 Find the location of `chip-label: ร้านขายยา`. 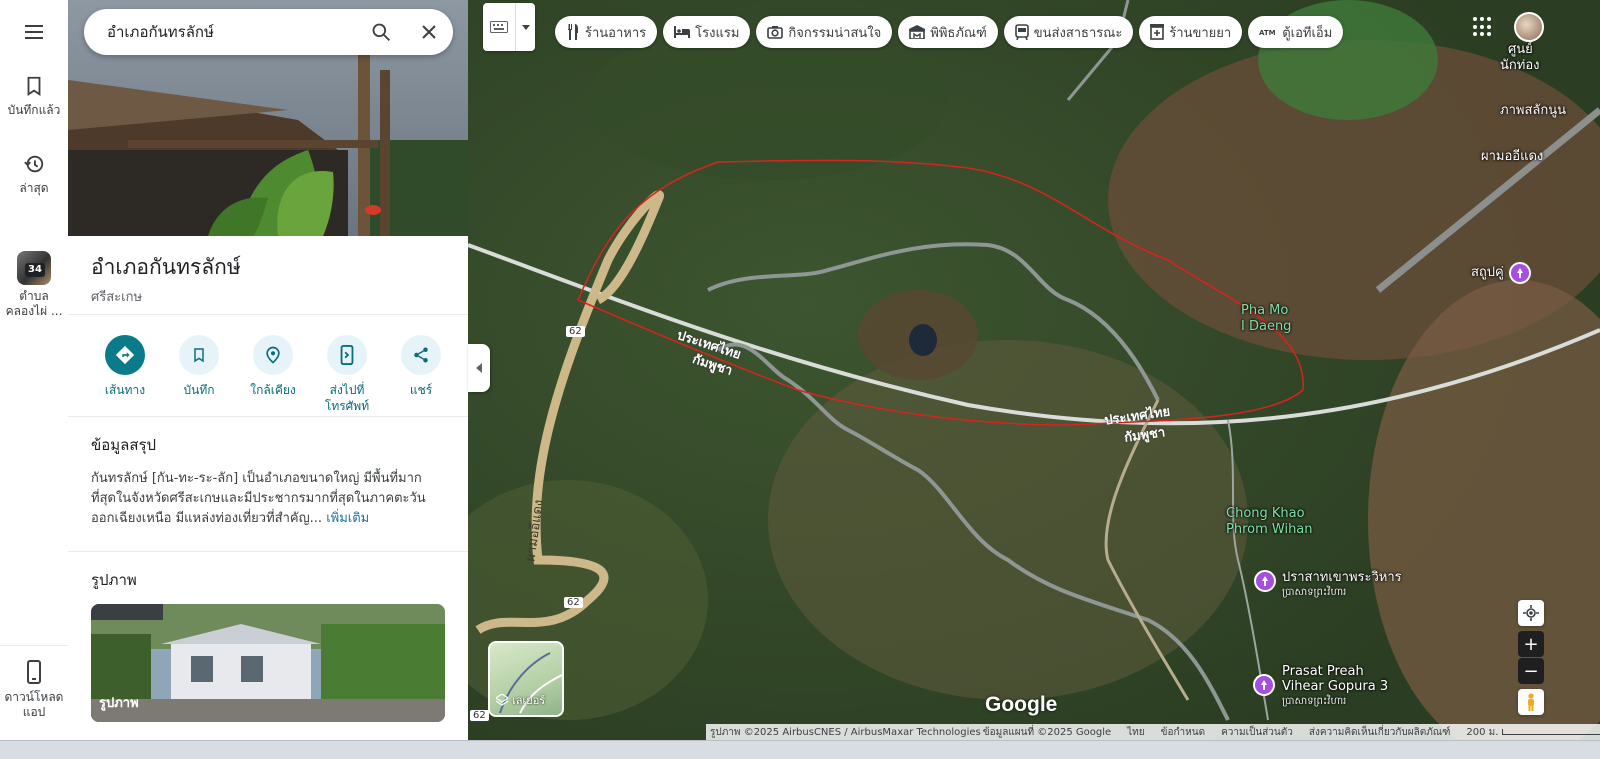

chip-label: ร้านขายยา is located at coordinates (1200, 33).